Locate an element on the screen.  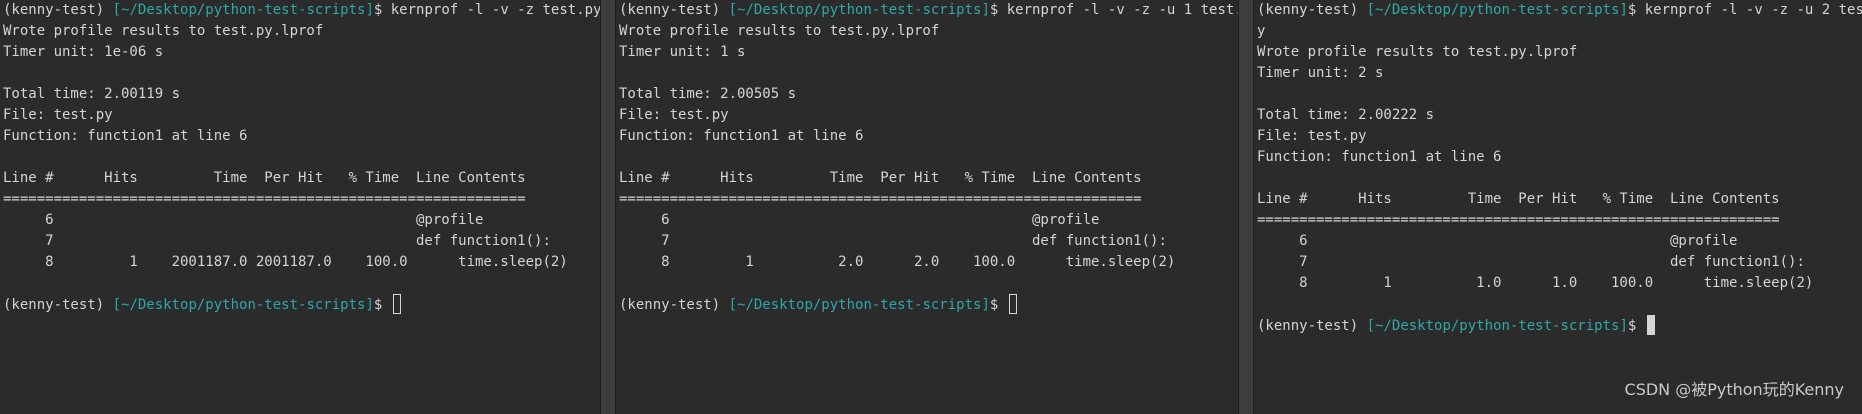
output-line: Total time: 2.00505 s is located at coordinates (708, 94).